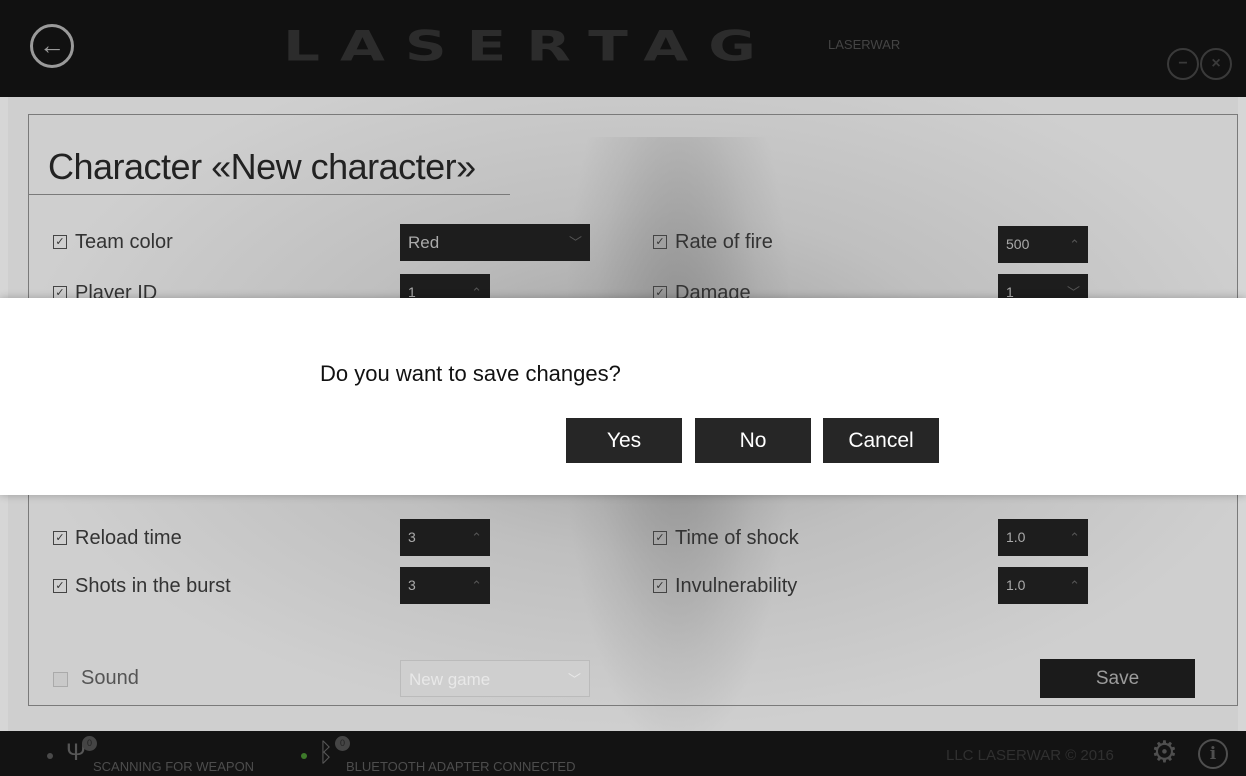  I want to click on reload-time-stepper: 3 ⌃, so click(445, 537).